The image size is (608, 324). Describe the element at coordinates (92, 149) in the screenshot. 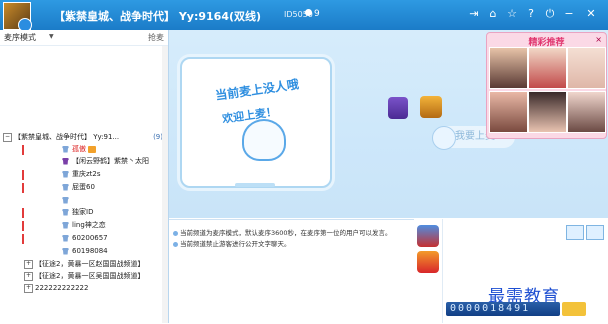

I see `vip-icon` at that location.